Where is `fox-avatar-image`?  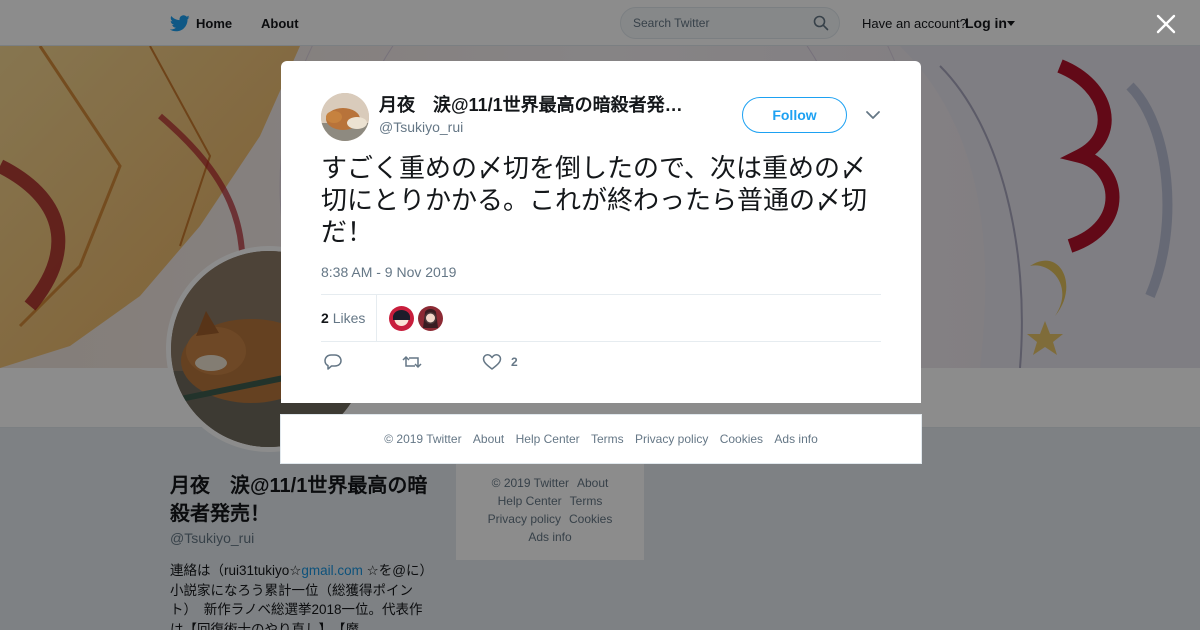 fox-avatar-image is located at coordinates (345, 117).